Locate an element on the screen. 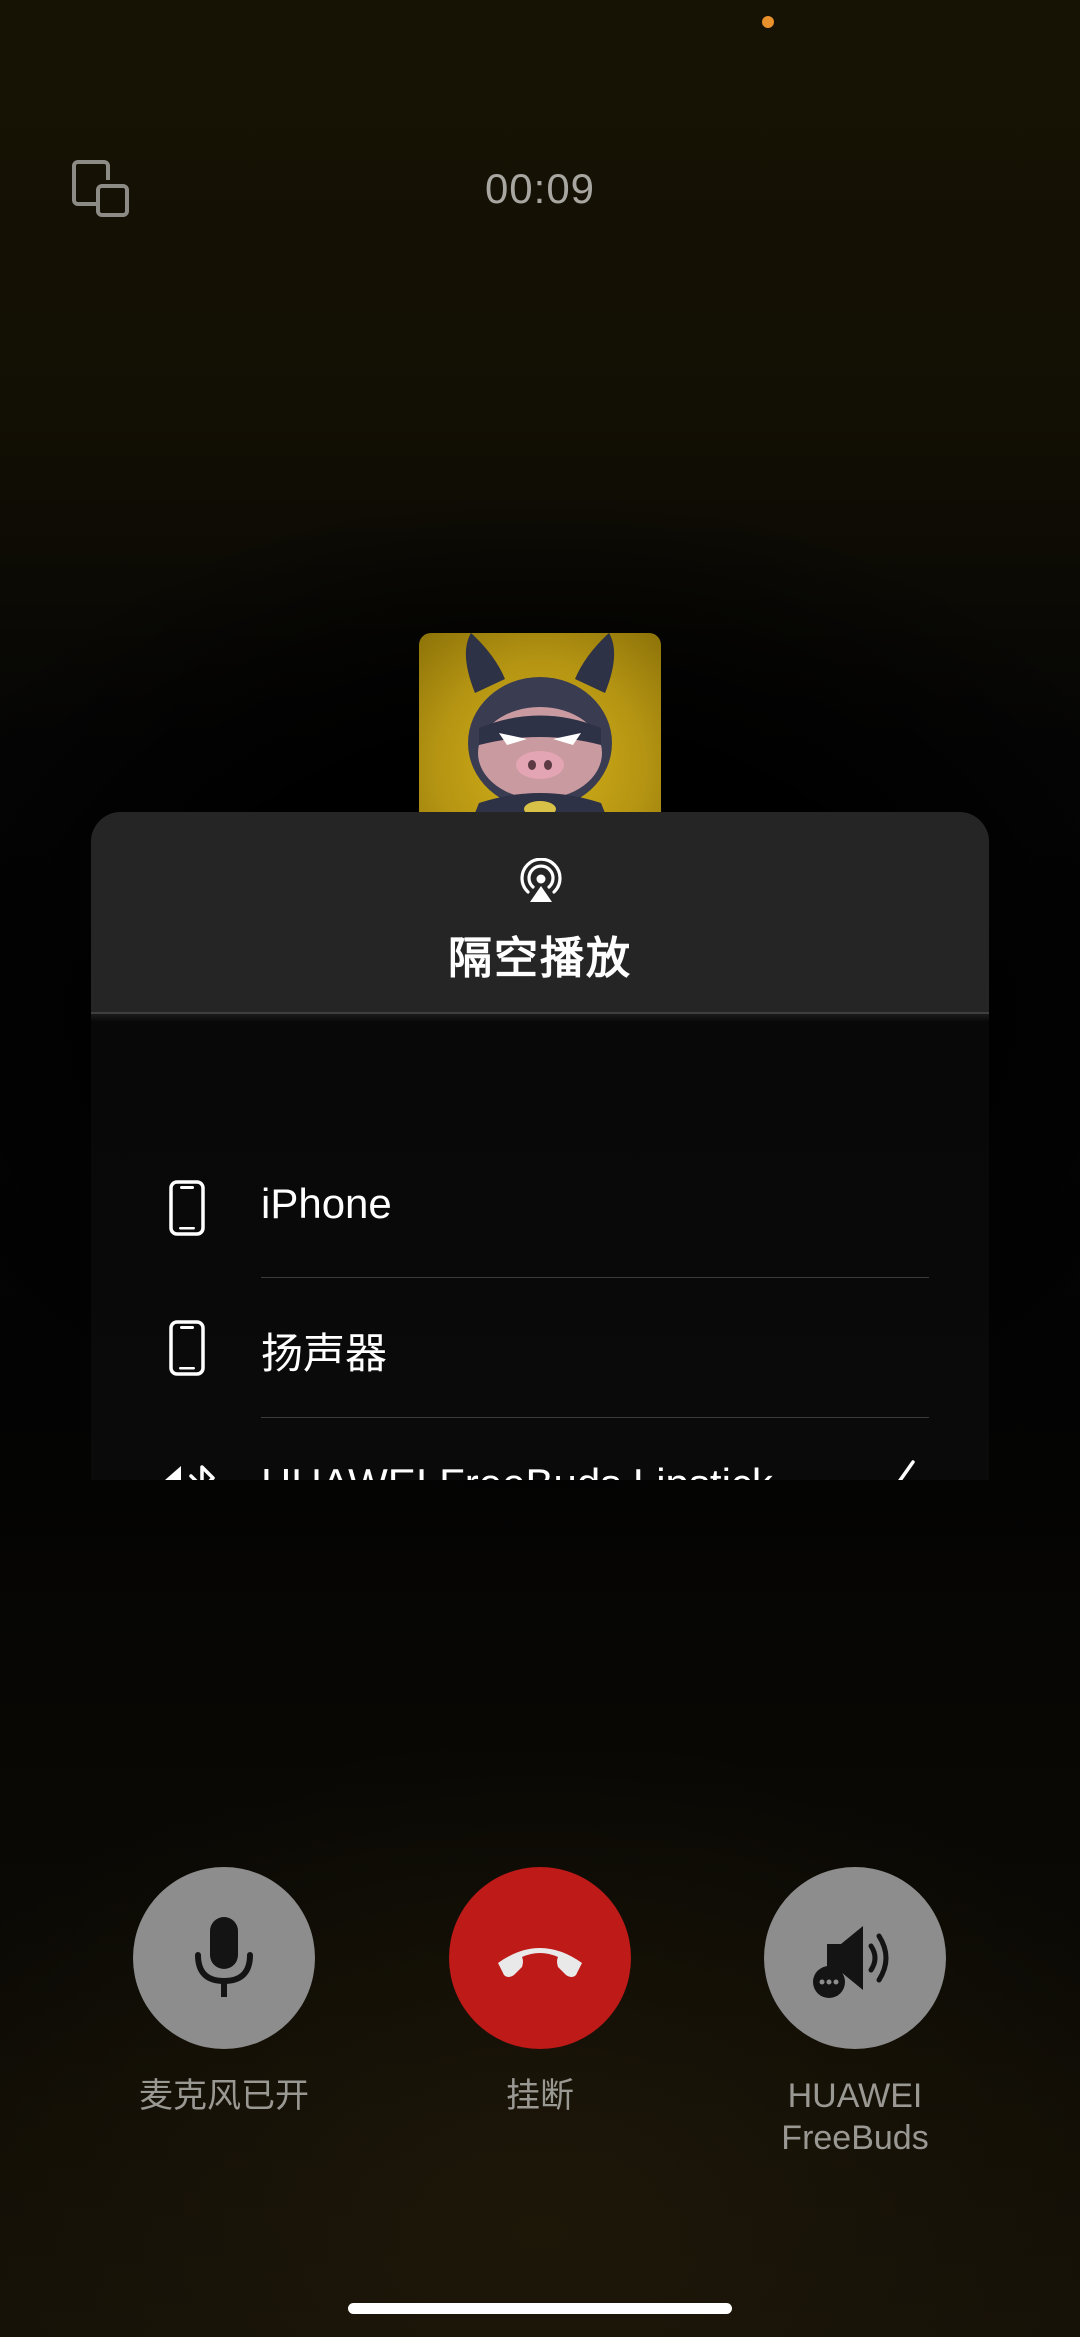 This screenshot has height=2337, width=1080. audio-route-label: HUAWEI FreeBuds is located at coordinates (855, 2117).